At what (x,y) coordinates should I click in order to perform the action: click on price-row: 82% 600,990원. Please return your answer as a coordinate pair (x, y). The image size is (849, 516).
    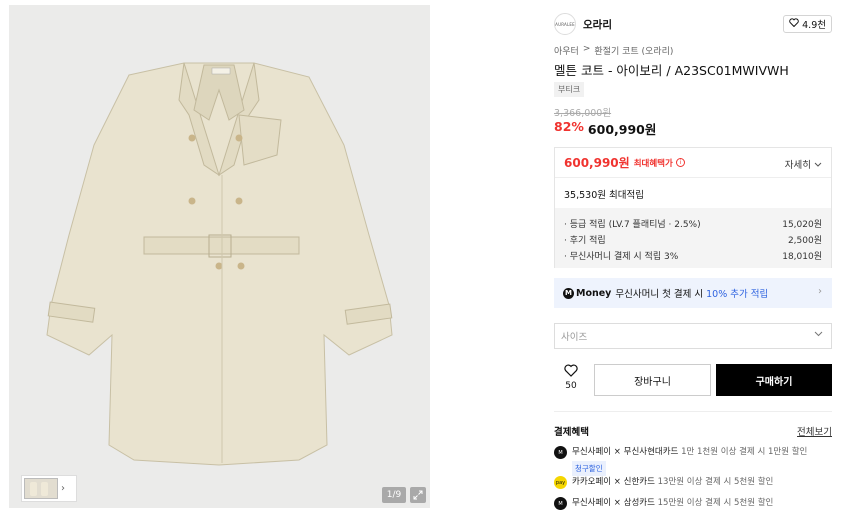
    Looking at the image, I should click on (605, 128).